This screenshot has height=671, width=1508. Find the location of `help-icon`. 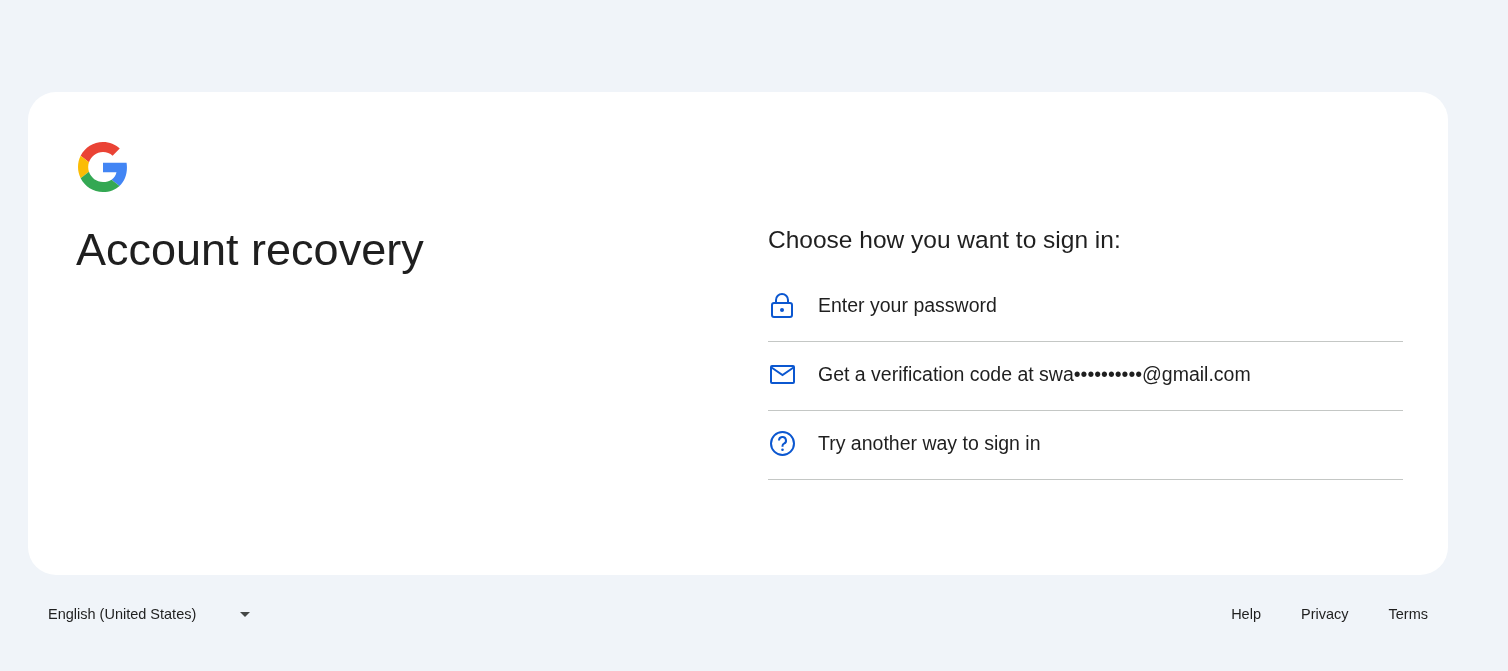

help-icon is located at coordinates (782, 443).